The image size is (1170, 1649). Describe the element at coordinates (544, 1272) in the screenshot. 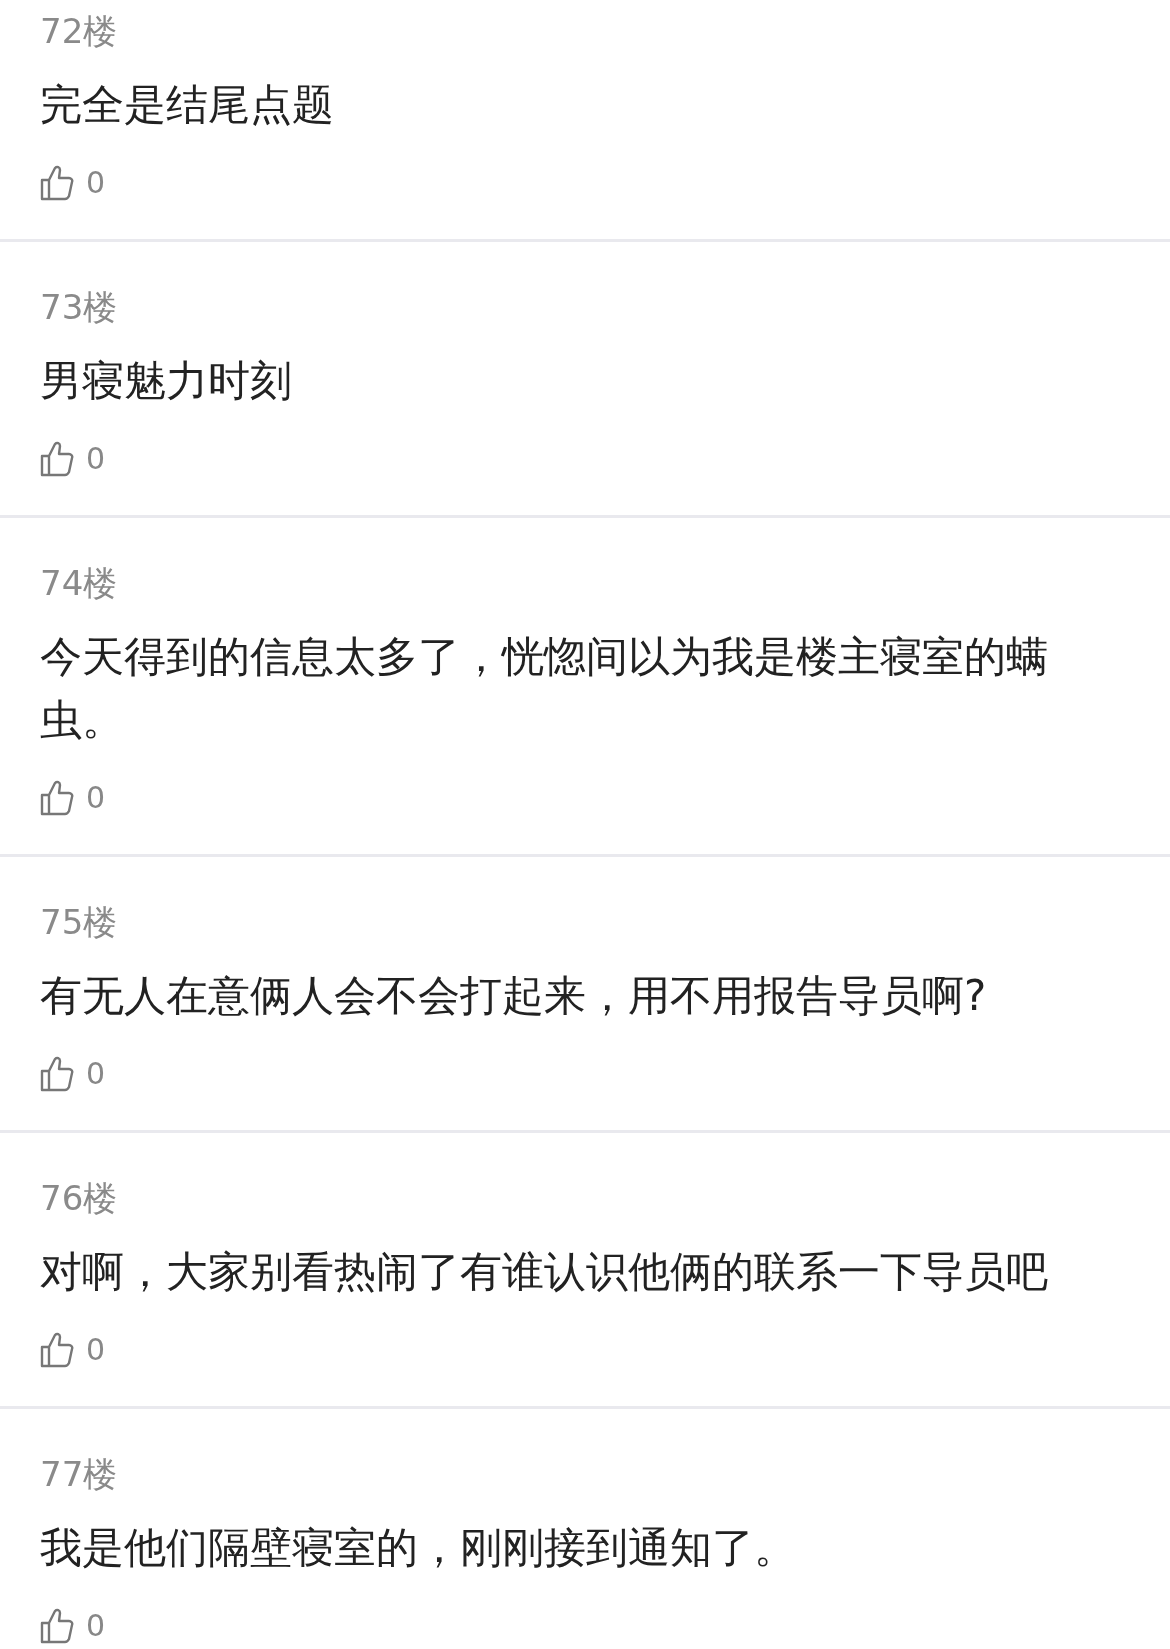

I see `comment-text: 对啊，大家别看热闹了有谁认识他俩的联系一下导员吧` at that location.